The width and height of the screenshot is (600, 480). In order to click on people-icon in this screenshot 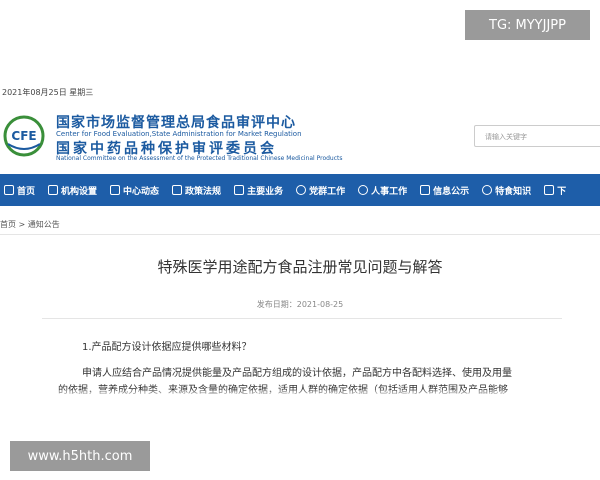, I will do `click(363, 190)`.